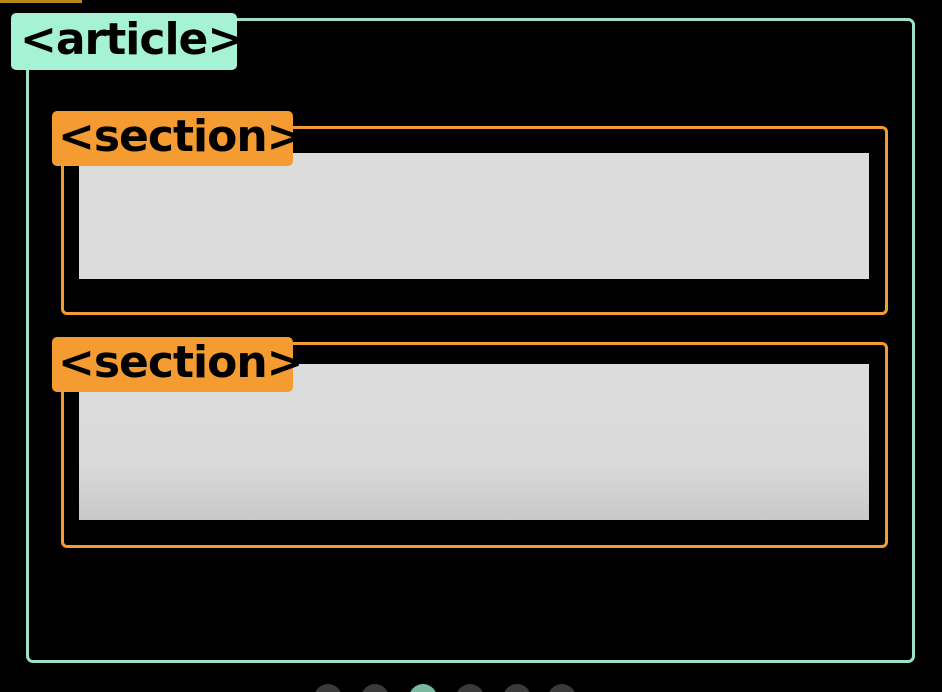 The width and height of the screenshot is (942, 692). I want to click on section-tag-label-2: <section>, so click(178, 364).